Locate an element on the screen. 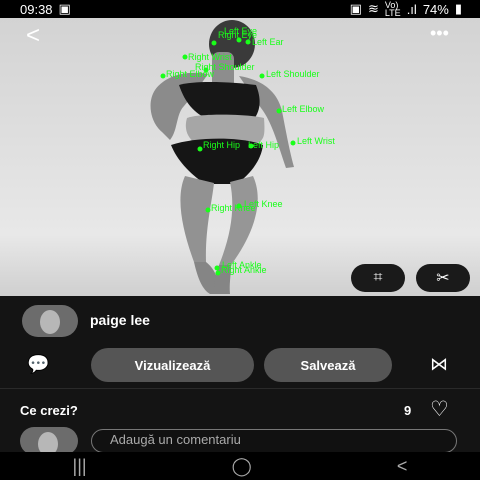 The width and height of the screenshot is (480, 480). keypoint-right-wrist is located at coordinates (185, 57).